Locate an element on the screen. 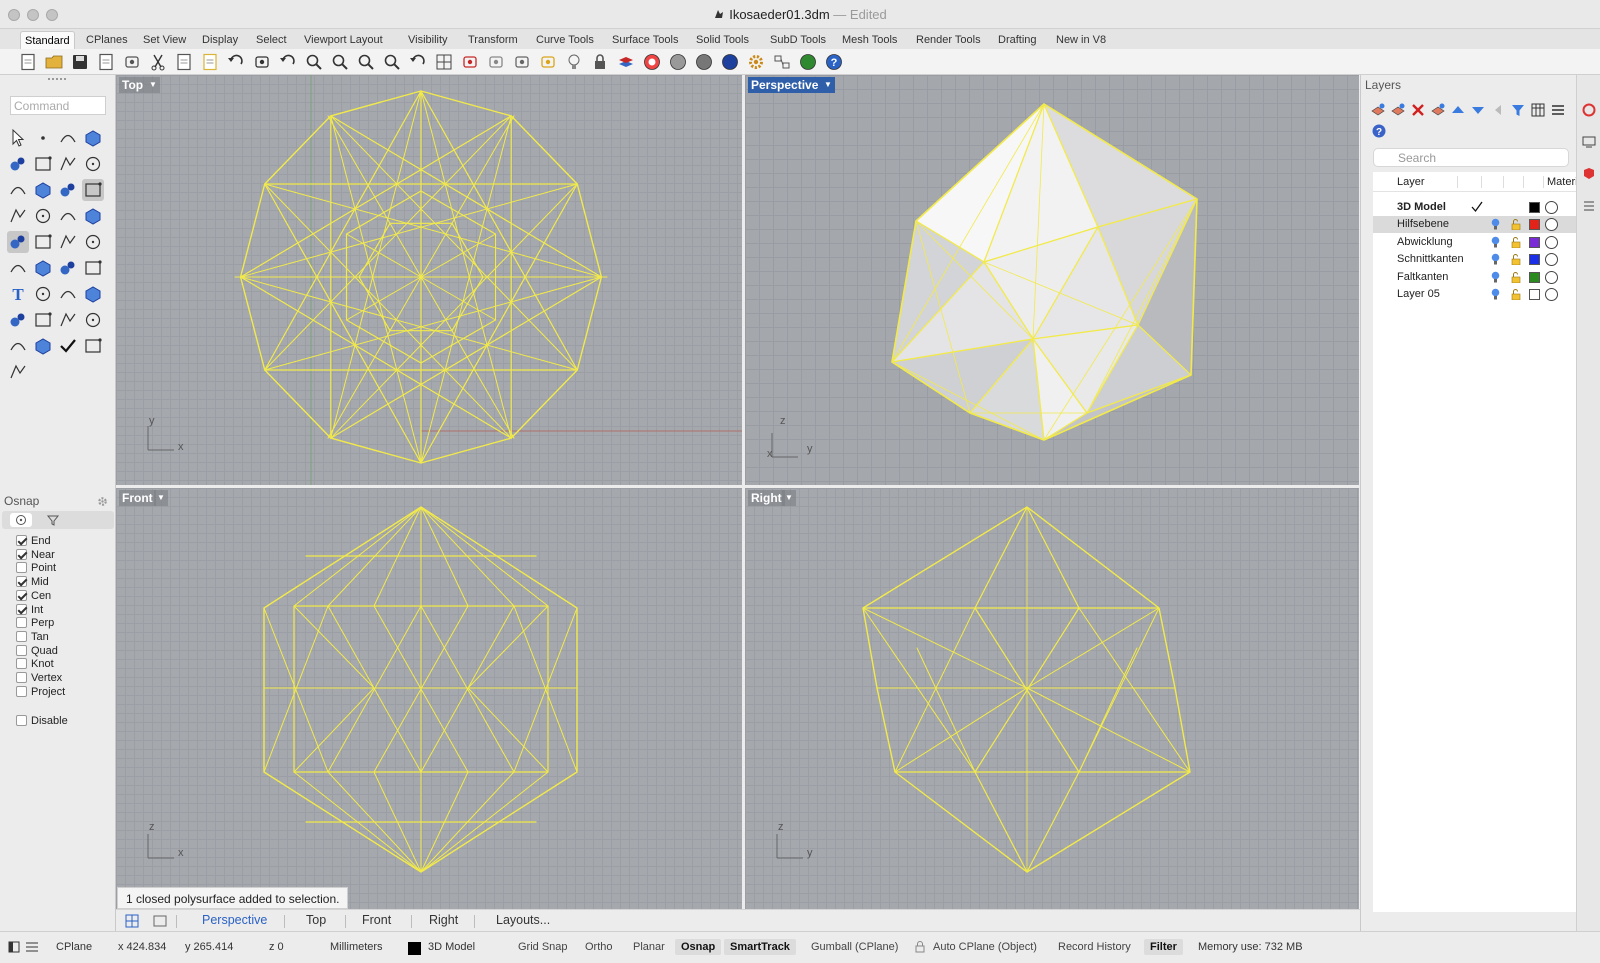 The width and height of the screenshot is (1600, 963). layer-row: 3D Model is located at coordinates (1475, 207).